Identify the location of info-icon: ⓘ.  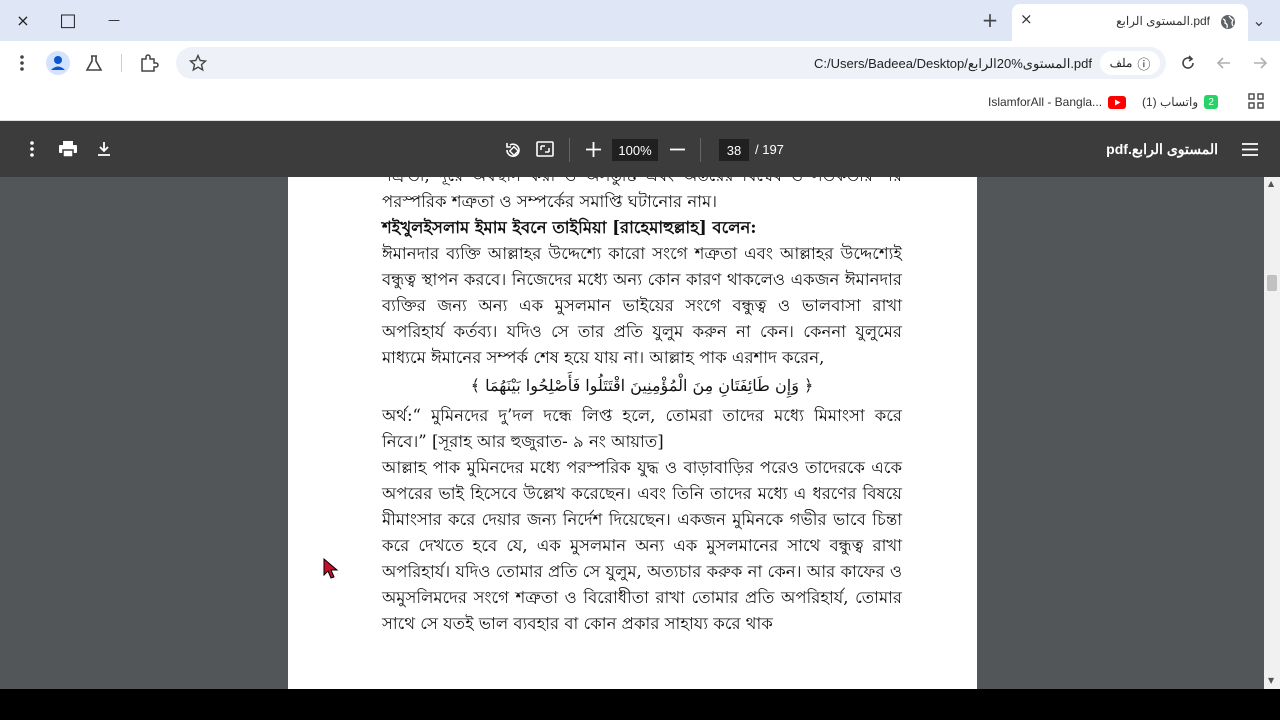
(1144, 64).